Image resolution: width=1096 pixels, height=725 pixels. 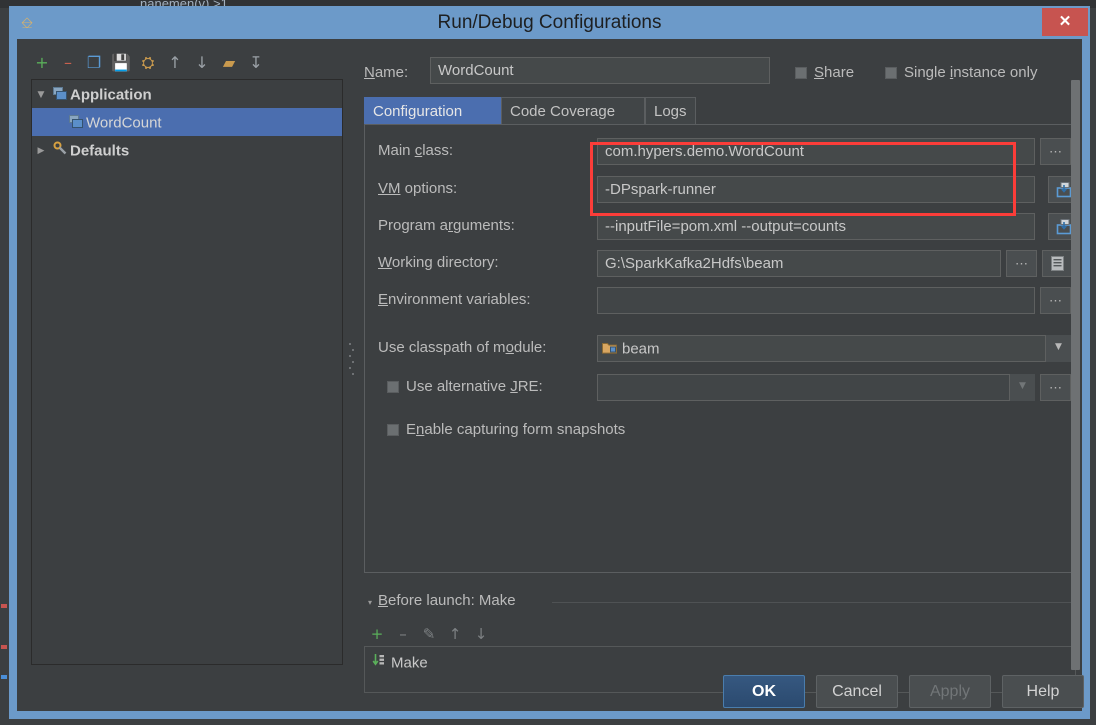 I want to click on help-button: Help, so click(x=1043, y=691).